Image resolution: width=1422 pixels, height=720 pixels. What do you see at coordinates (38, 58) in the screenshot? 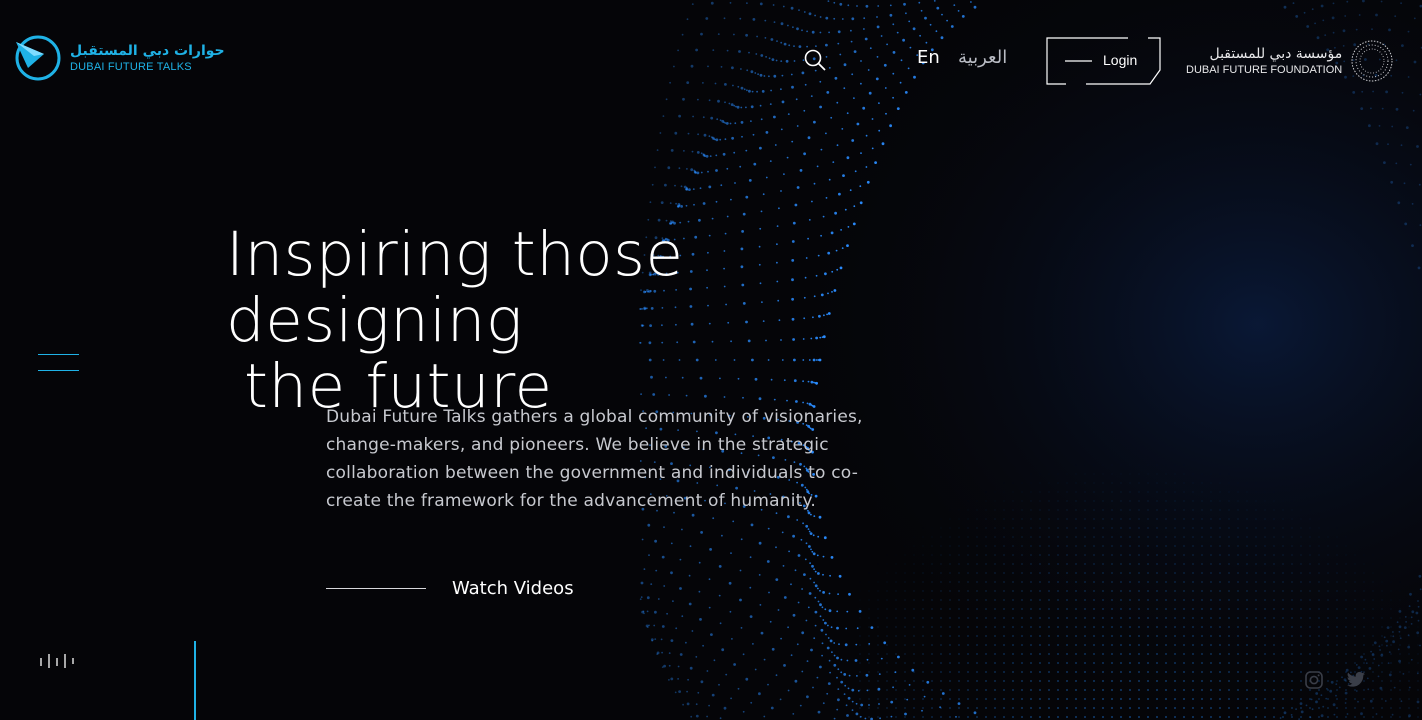
I see `dft-emblem-icon` at bounding box center [38, 58].